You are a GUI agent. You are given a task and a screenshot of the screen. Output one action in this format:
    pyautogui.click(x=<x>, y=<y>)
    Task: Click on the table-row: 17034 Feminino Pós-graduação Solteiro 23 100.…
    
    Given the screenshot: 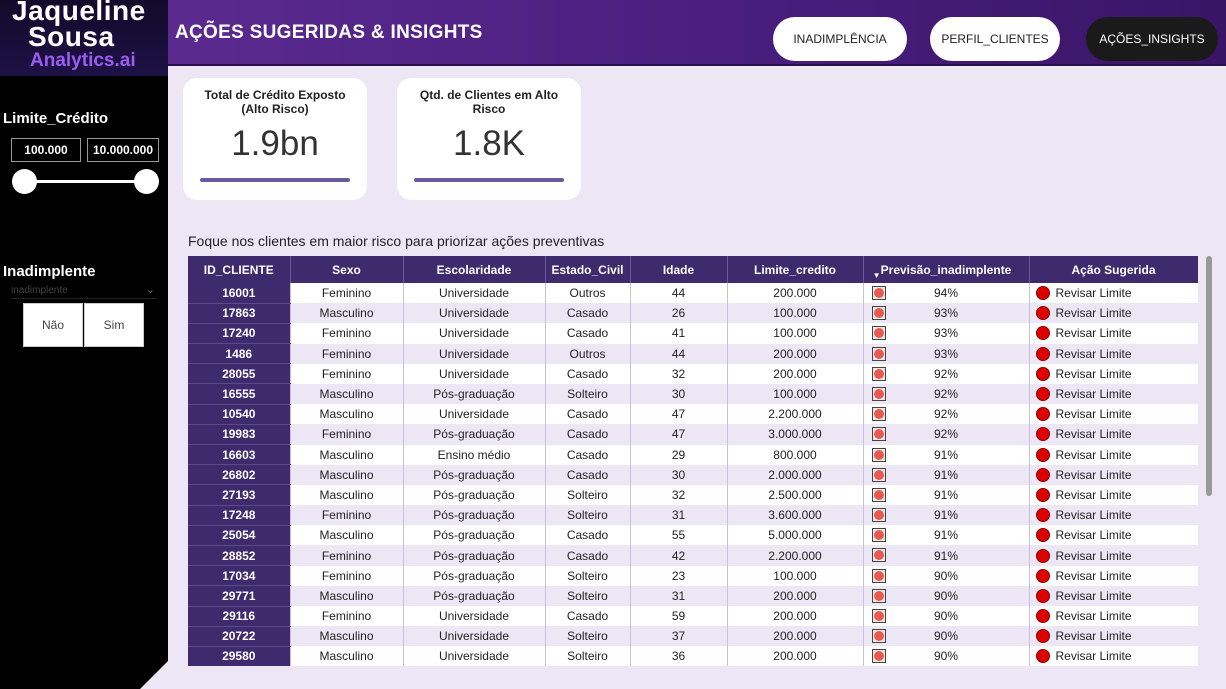 What is the action you would take?
    pyautogui.click(x=693, y=576)
    